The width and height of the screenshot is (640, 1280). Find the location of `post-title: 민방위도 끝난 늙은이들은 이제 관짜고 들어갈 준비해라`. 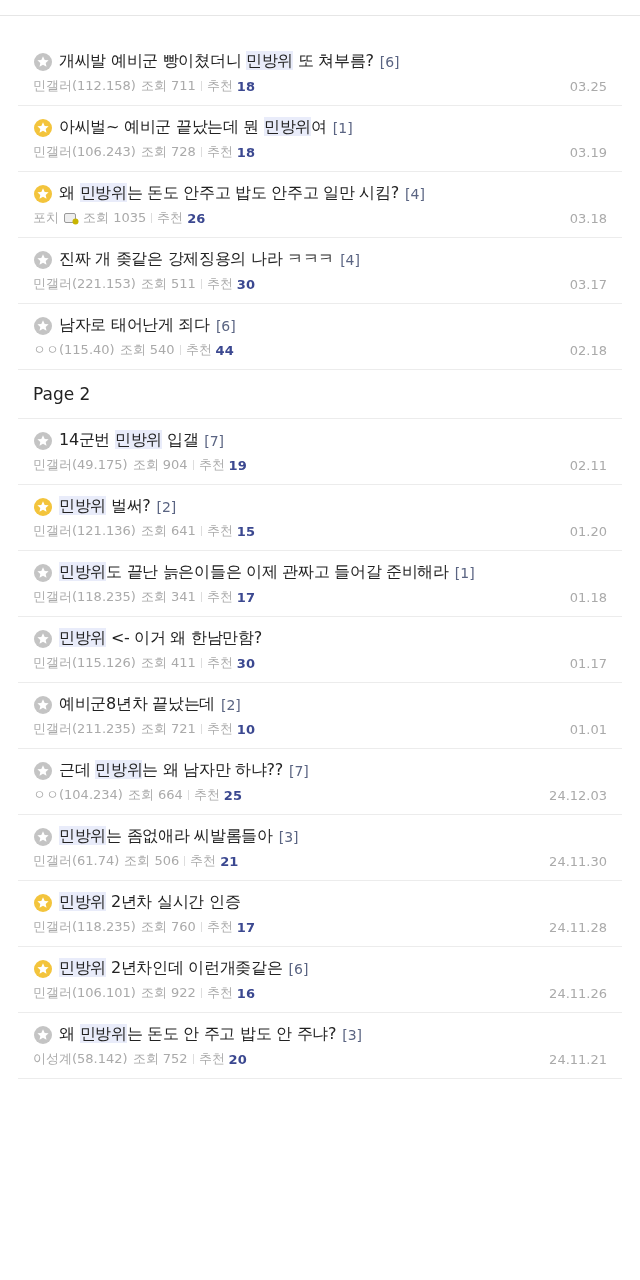

post-title: 민방위도 끝난 늙은이들은 이제 관짜고 들어갈 준비해라 is located at coordinates (254, 572).